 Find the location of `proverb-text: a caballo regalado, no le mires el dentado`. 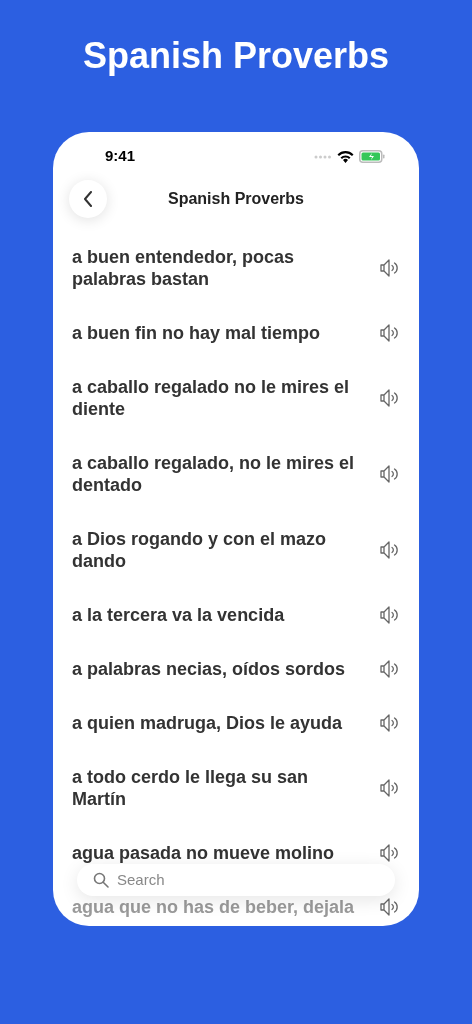

proverb-text: a caballo regalado, no le mires el dentado is located at coordinates (219, 474).